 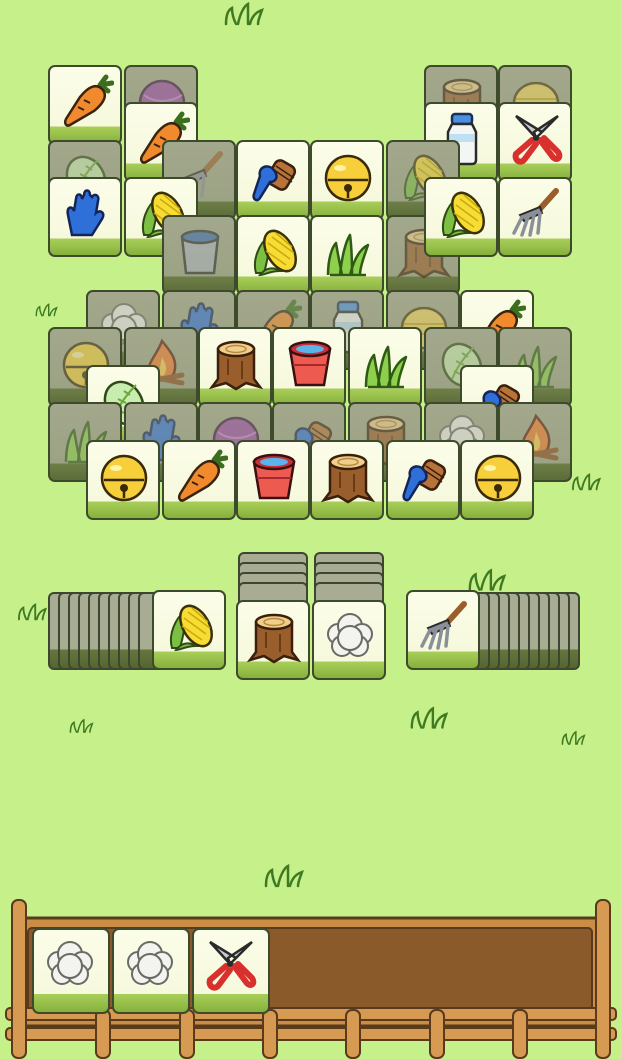 What do you see at coordinates (85, 213) in the screenshot?
I see `blue-glove-icon` at bounding box center [85, 213].